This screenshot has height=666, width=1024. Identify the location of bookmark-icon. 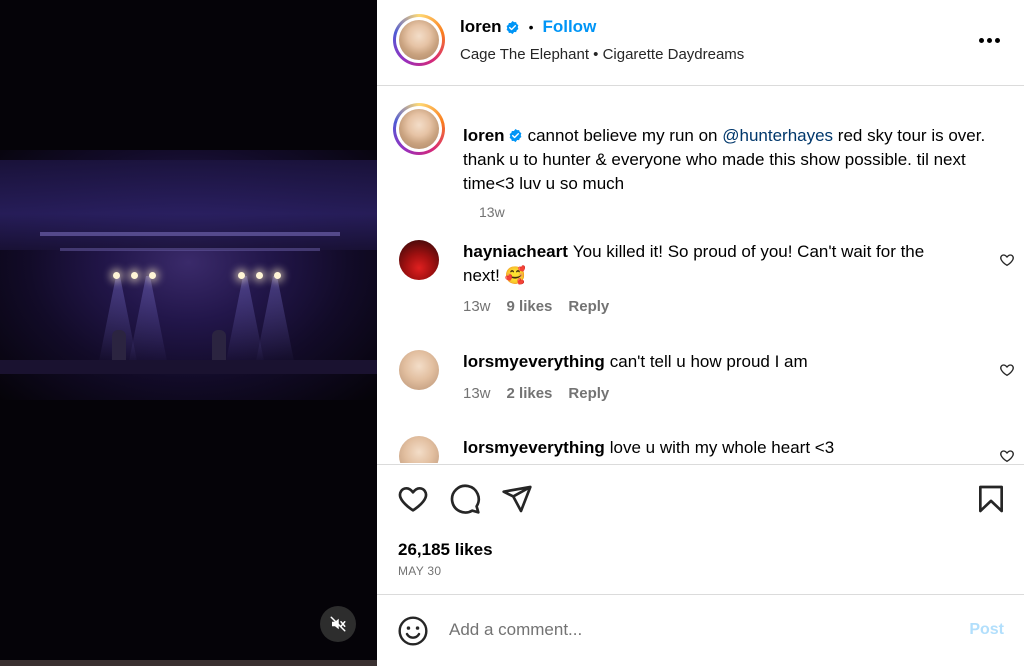
(991, 499).